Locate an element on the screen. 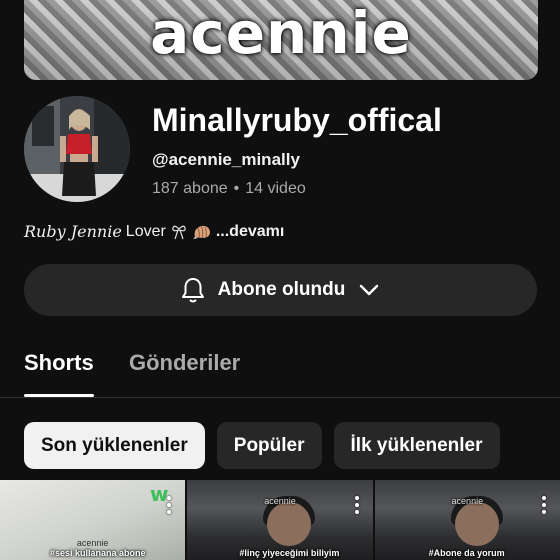 This screenshot has width=560, height=560. short-caption: #linç yiyeceğimi biliyim is located at coordinates (289, 553).